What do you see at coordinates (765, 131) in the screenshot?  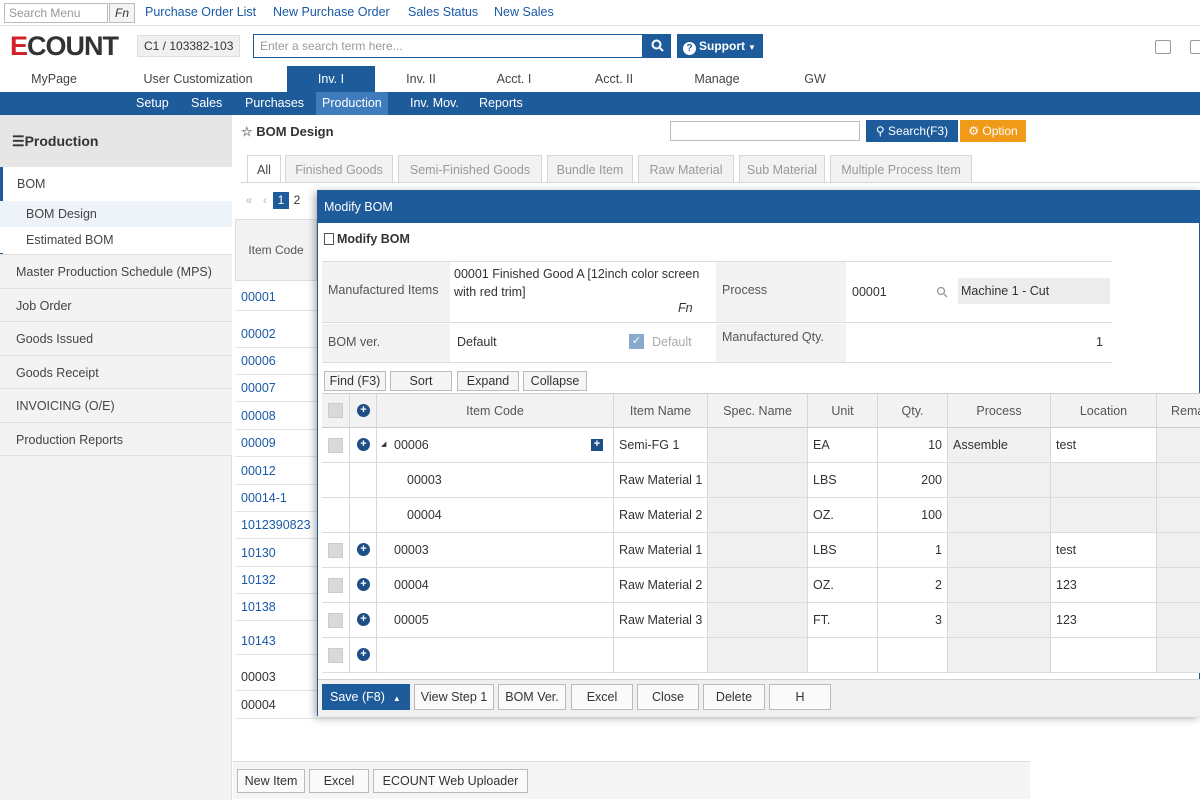 I see `content-search-input` at bounding box center [765, 131].